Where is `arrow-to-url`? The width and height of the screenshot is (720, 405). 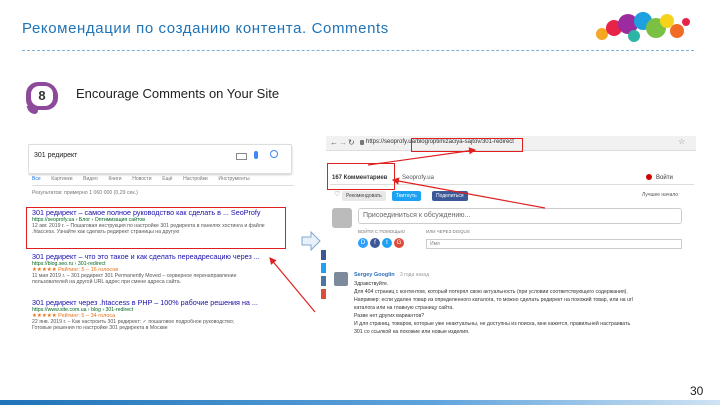 arrow-to-url is located at coordinates (422, 156).